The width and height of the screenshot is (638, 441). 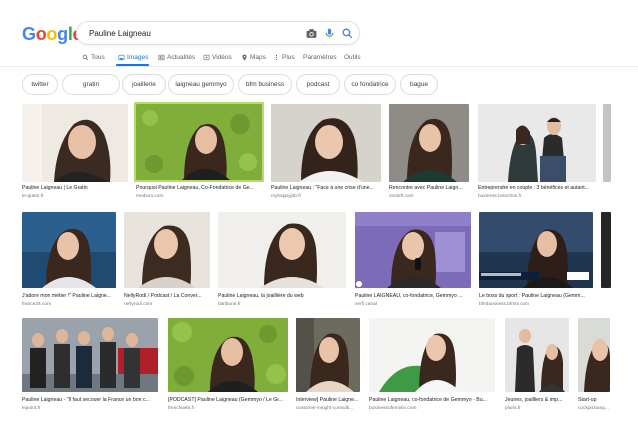 I want to click on header-divider, so click(x=319, y=66).